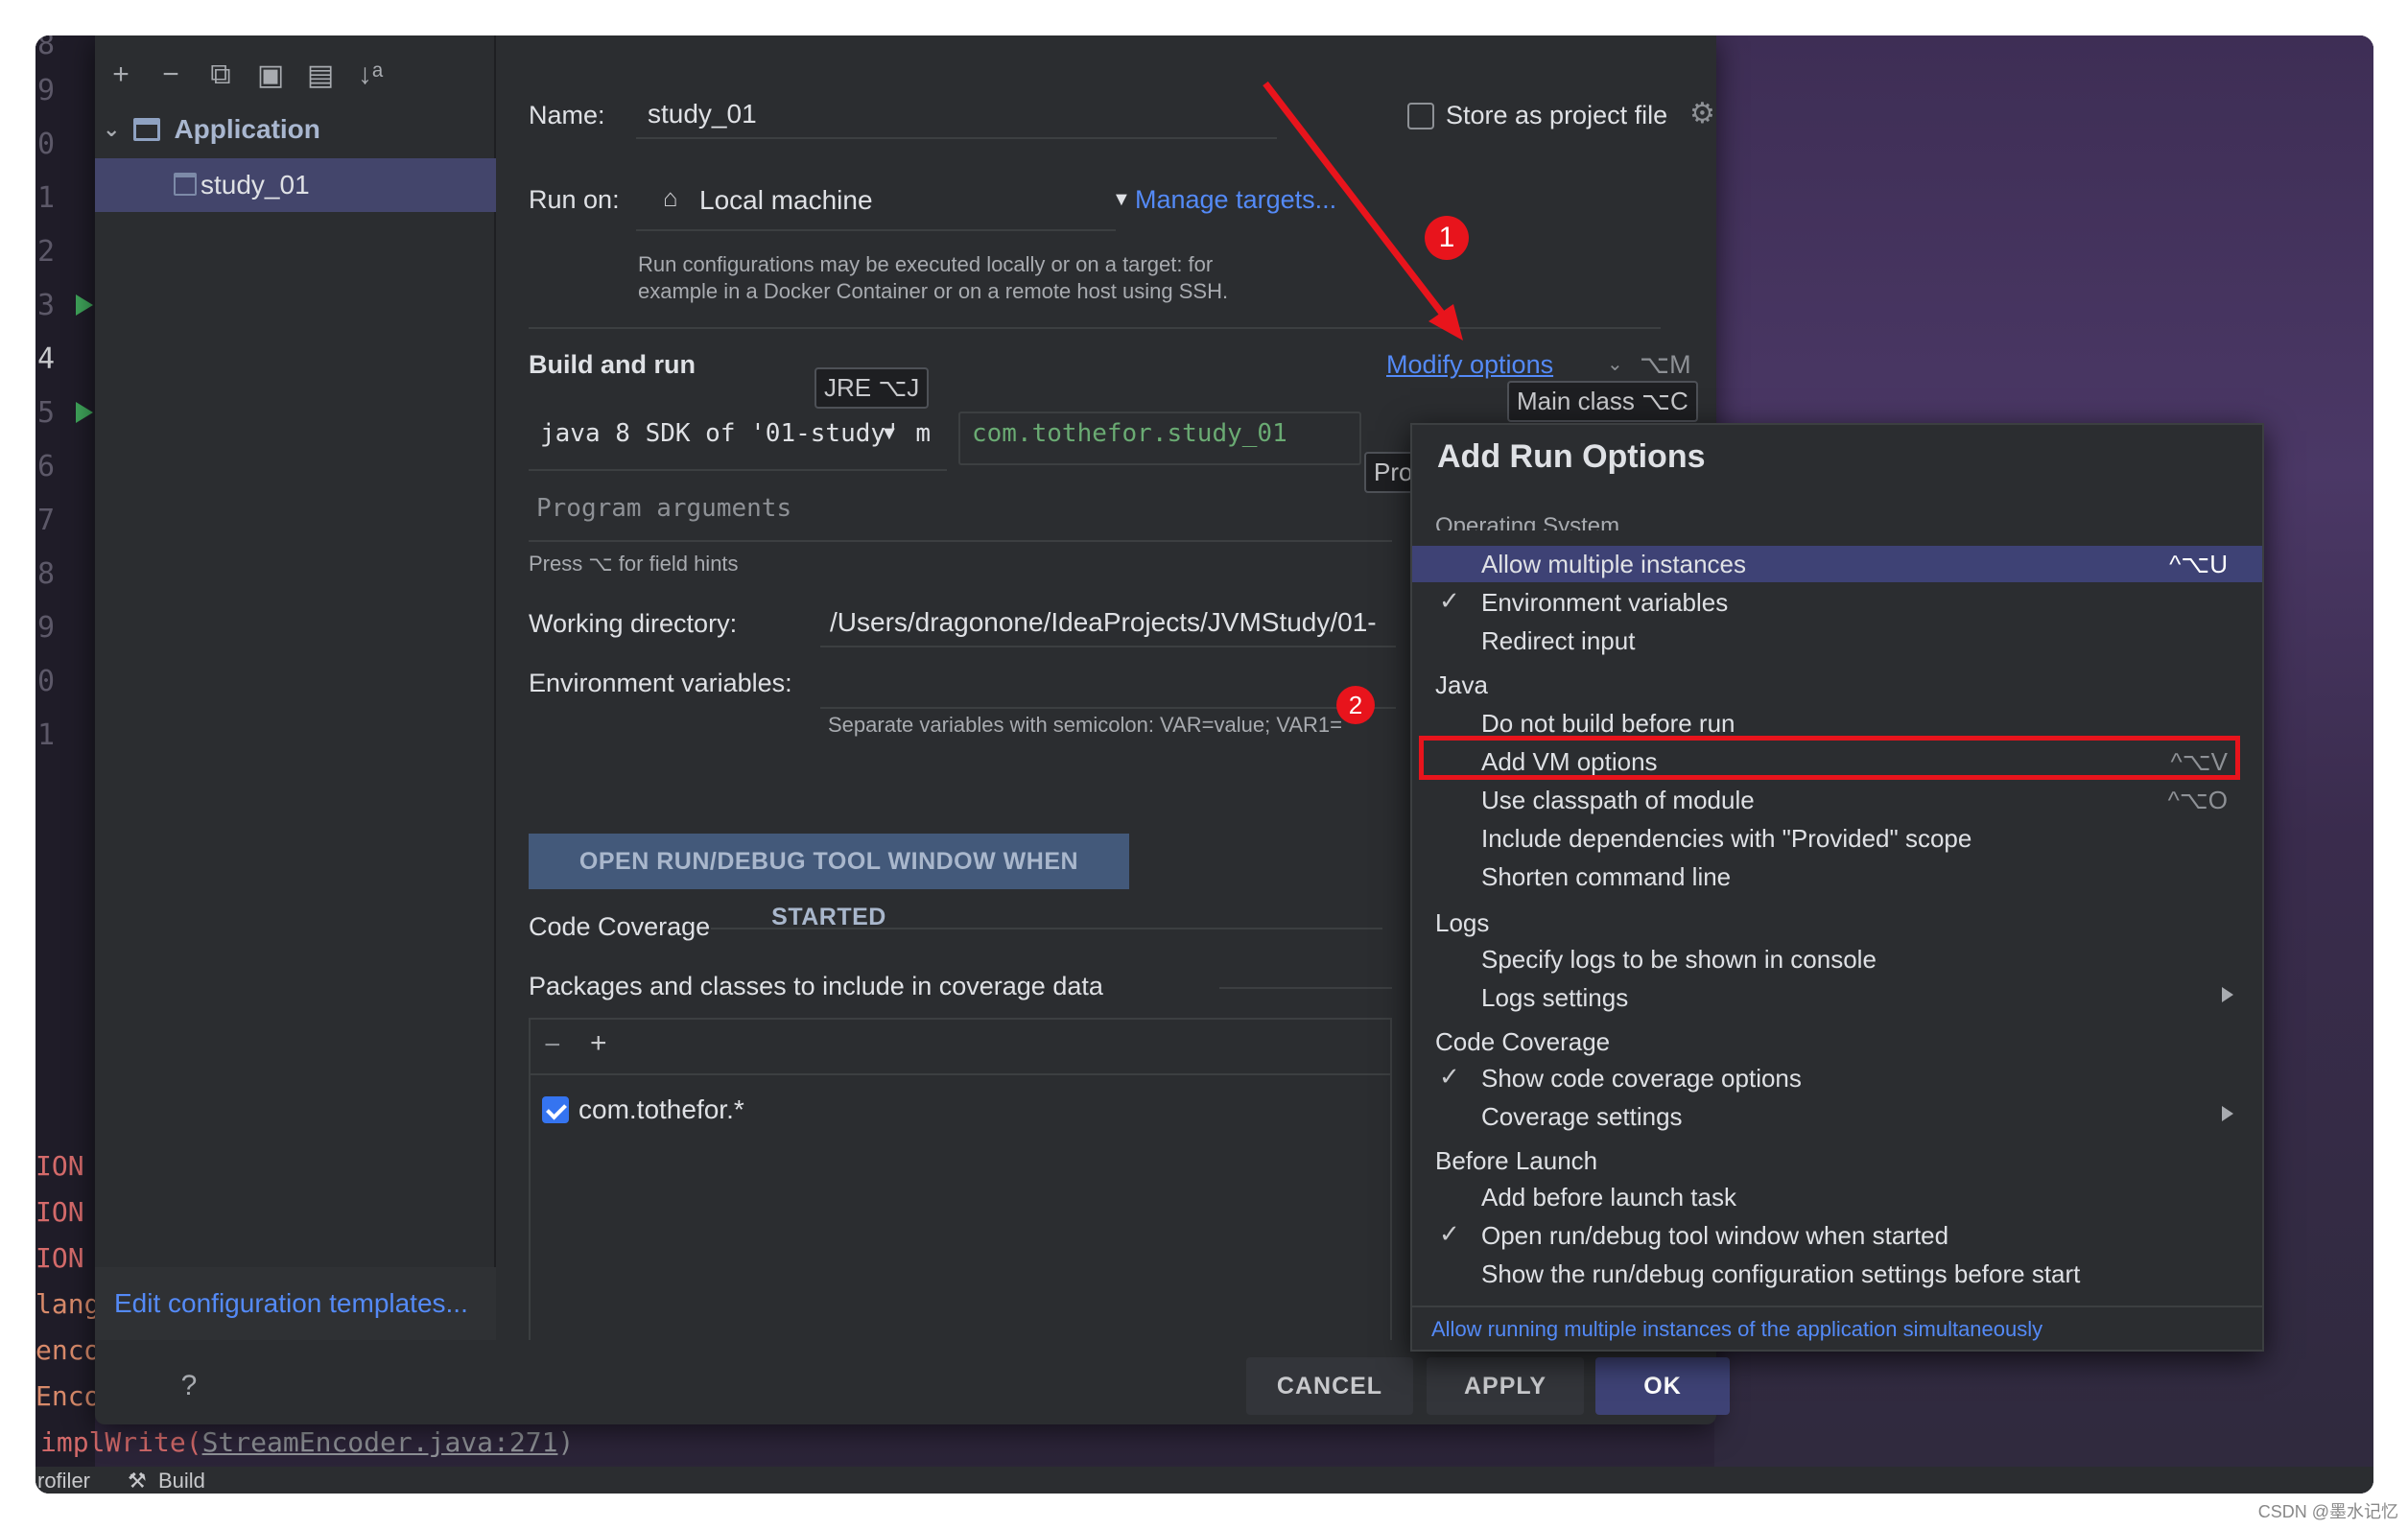 The image size is (2408, 1529). I want to click on watermark: CSDN @墨水记忆, so click(2327, 1512).